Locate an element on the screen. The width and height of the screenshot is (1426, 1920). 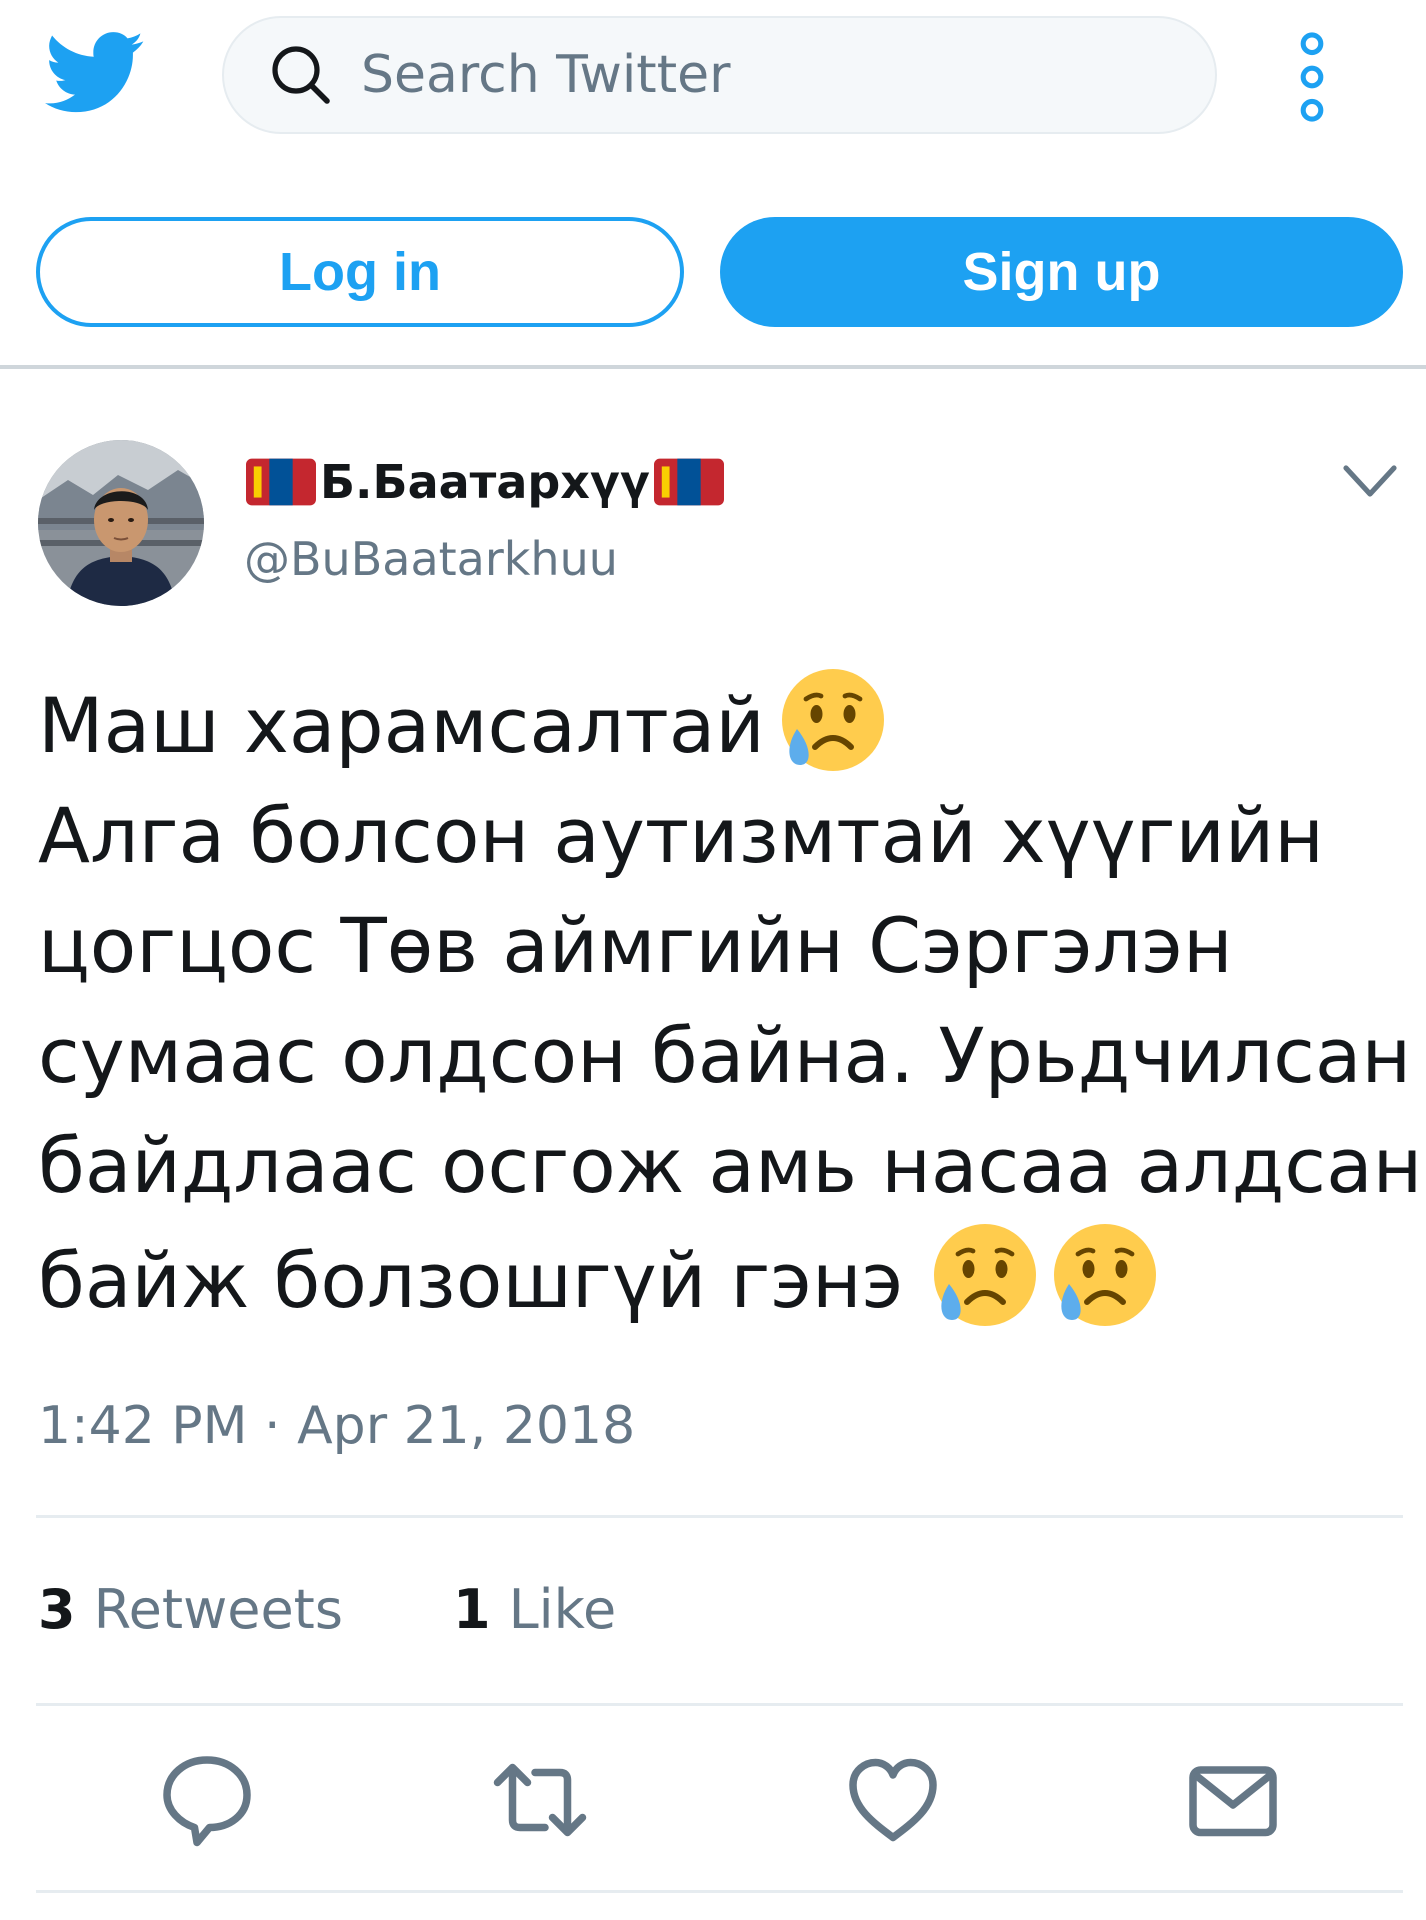
avatar-photo is located at coordinates (121, 523).